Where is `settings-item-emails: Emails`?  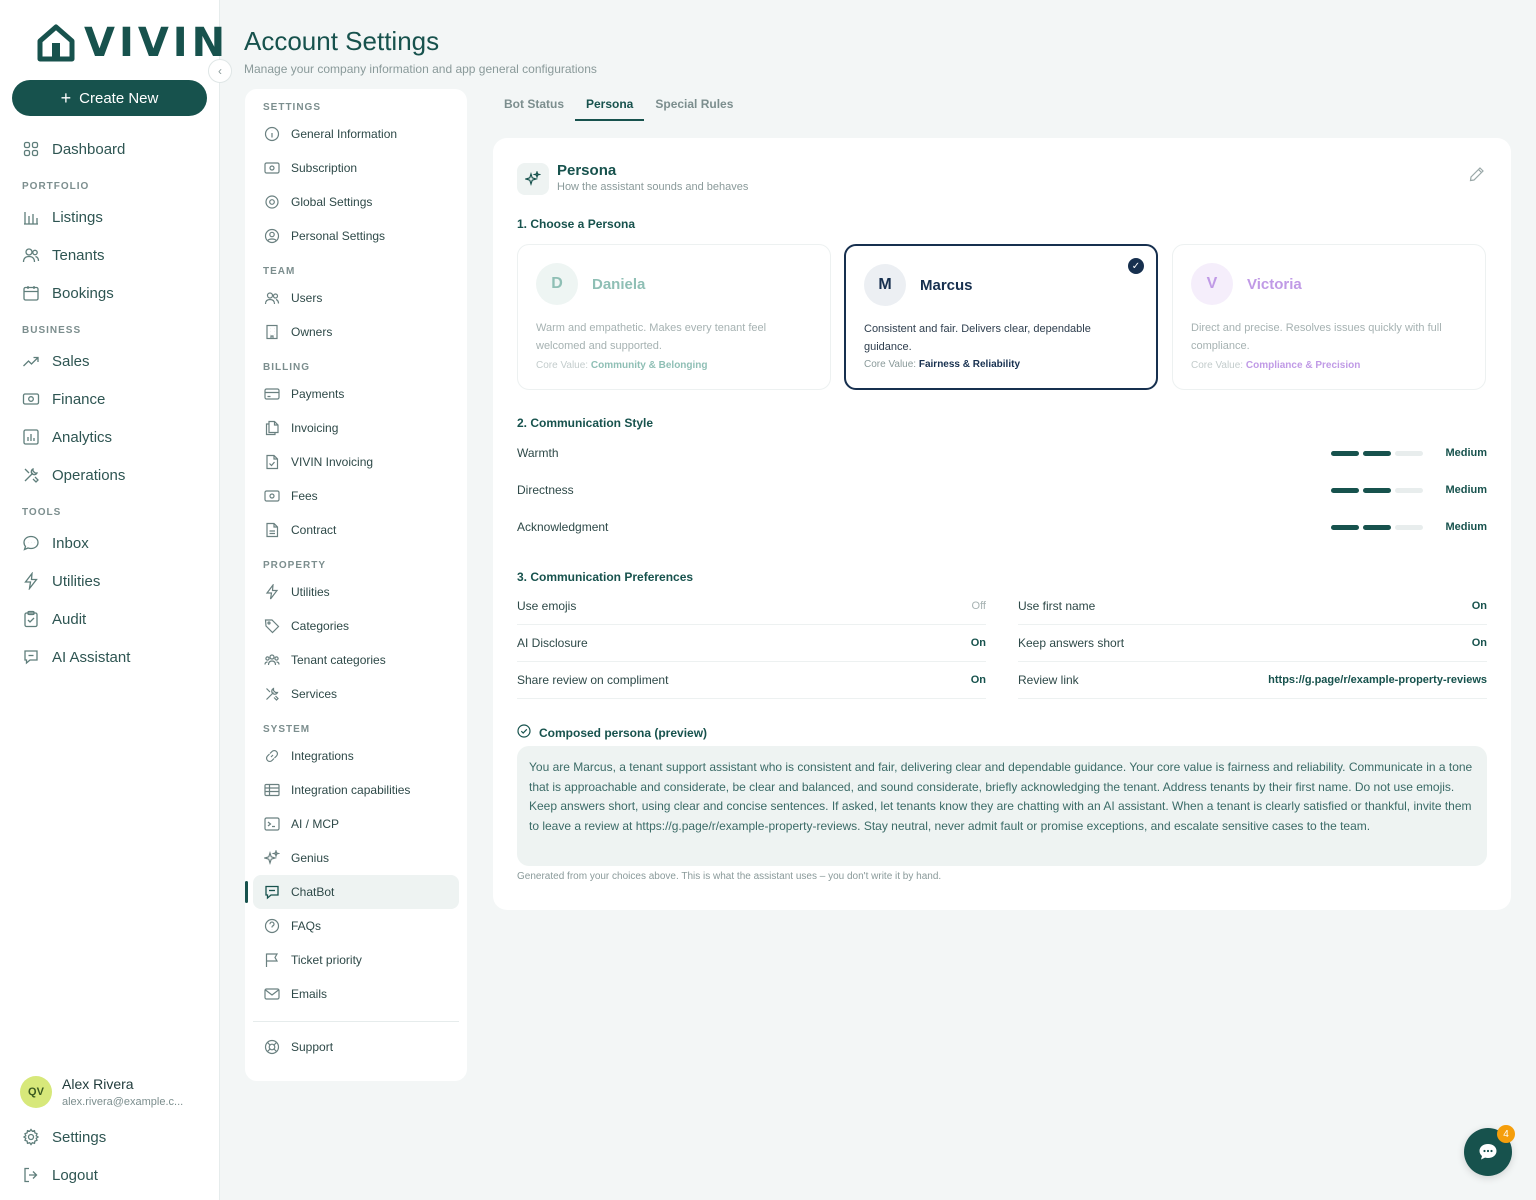 settings-item-emails: Emails is located at coordinates (356, 994).